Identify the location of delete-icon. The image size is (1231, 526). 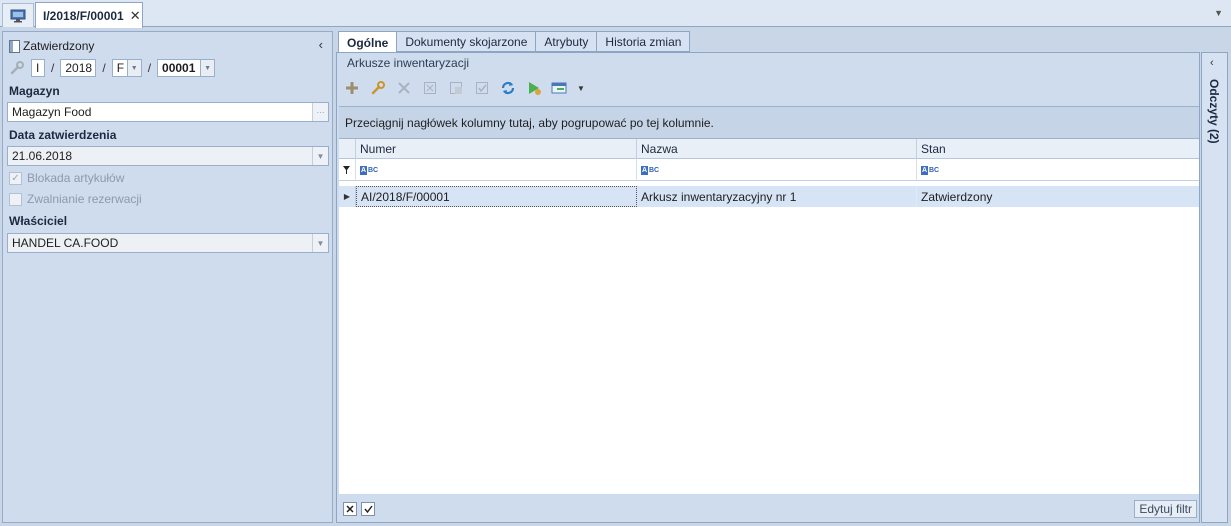
(404, 88).